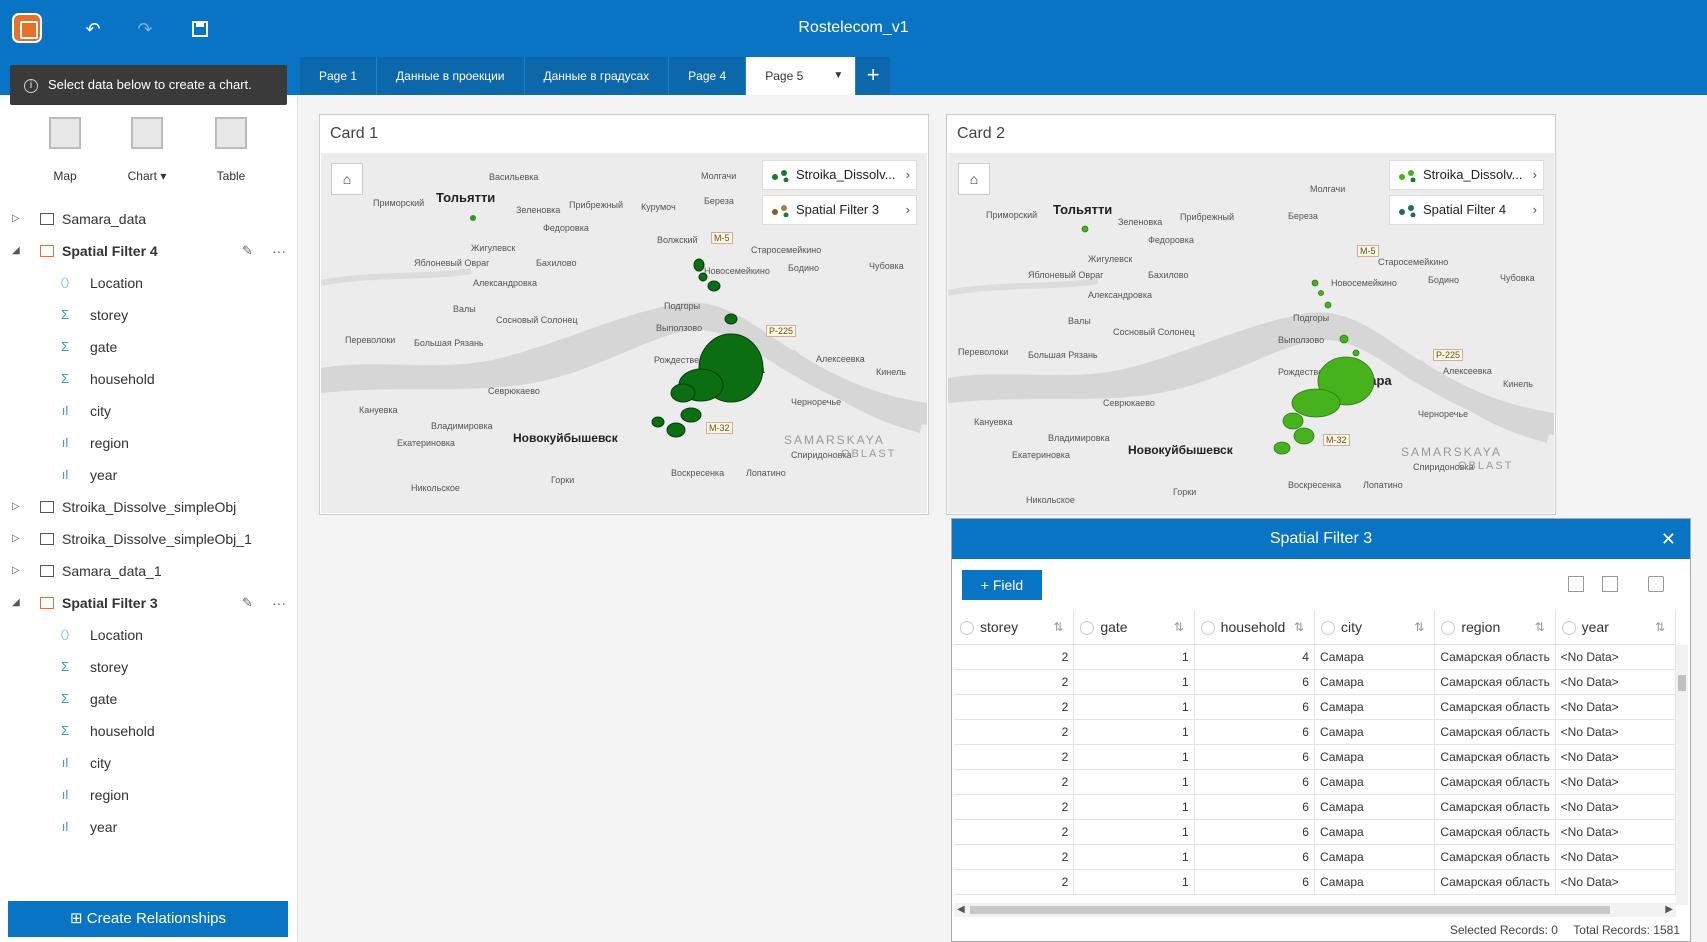 The width and height of the screenshot is (1707, 942). What do you see at coordinates (145, 29) in the screenshot?
I see `redo-icon: ↷` at bounding box center [145, 29].